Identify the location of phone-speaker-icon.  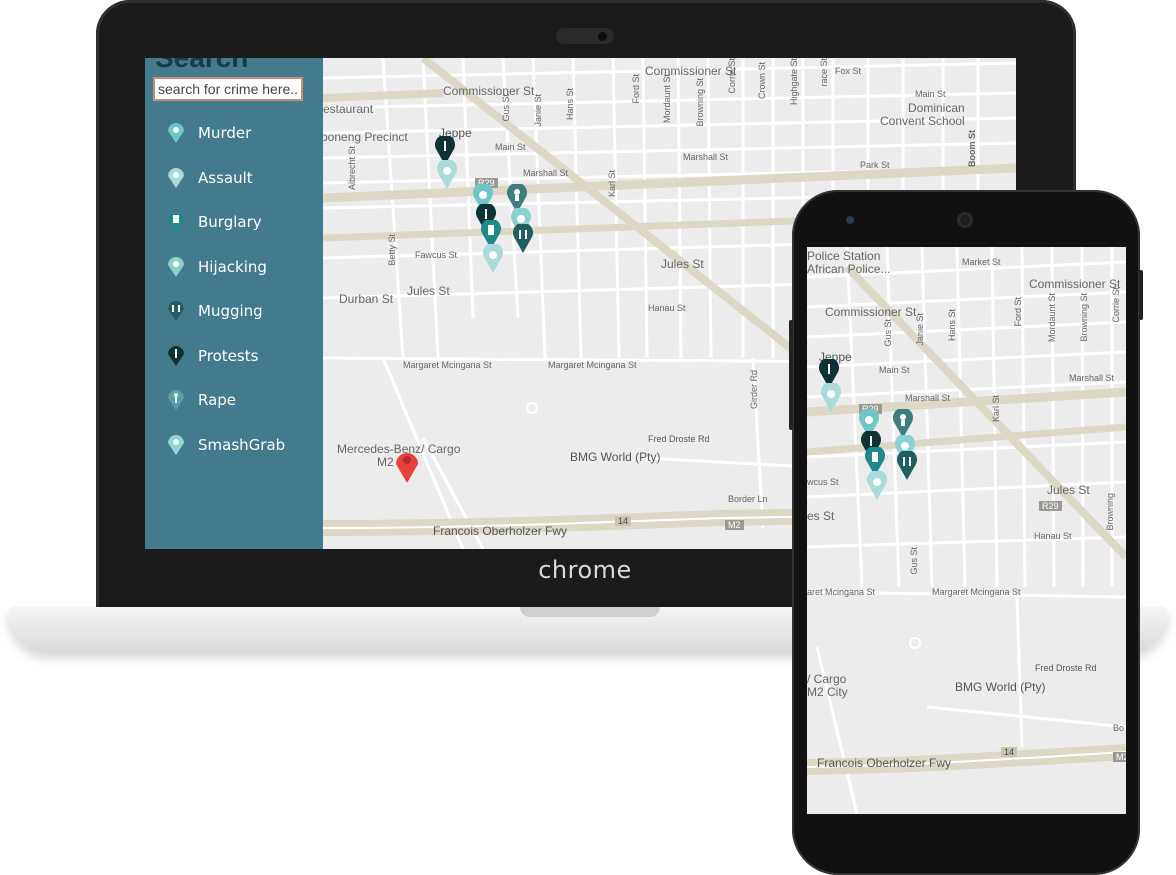
(965, 220).